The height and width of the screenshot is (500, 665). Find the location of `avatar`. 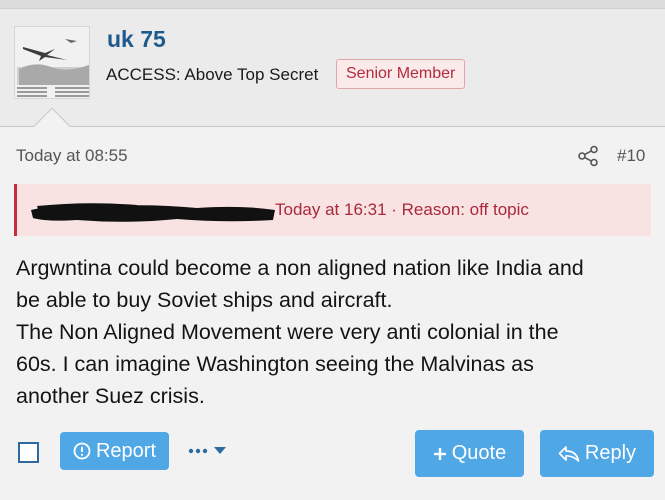

avatar is located at coordinates (52, 62).